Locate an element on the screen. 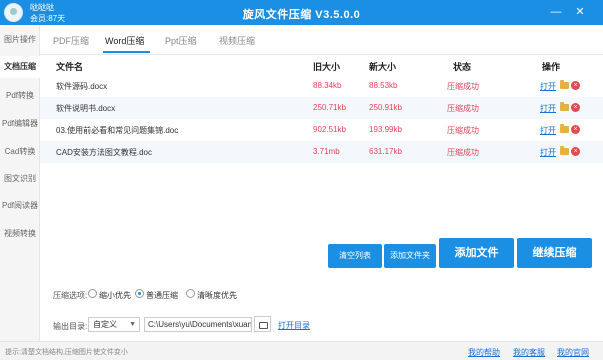  new-size: 250.91kb is located at coordinates (385, 107).